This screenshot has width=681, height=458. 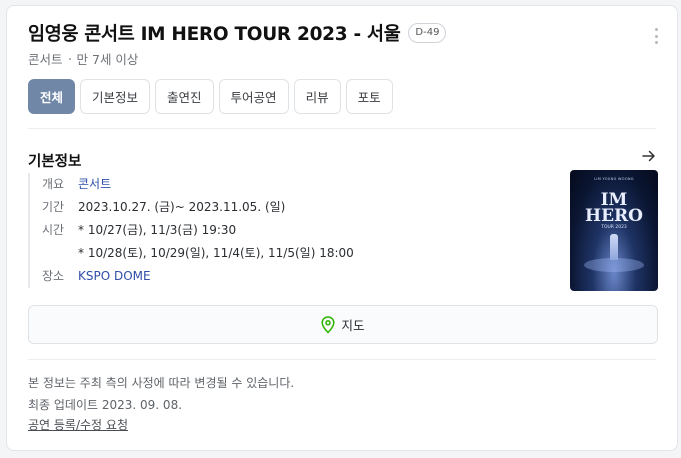 What do you see at coordinates (53, 184) in the screenshot?
I see `overview-label: 개요` at bounding box center [53, 184].